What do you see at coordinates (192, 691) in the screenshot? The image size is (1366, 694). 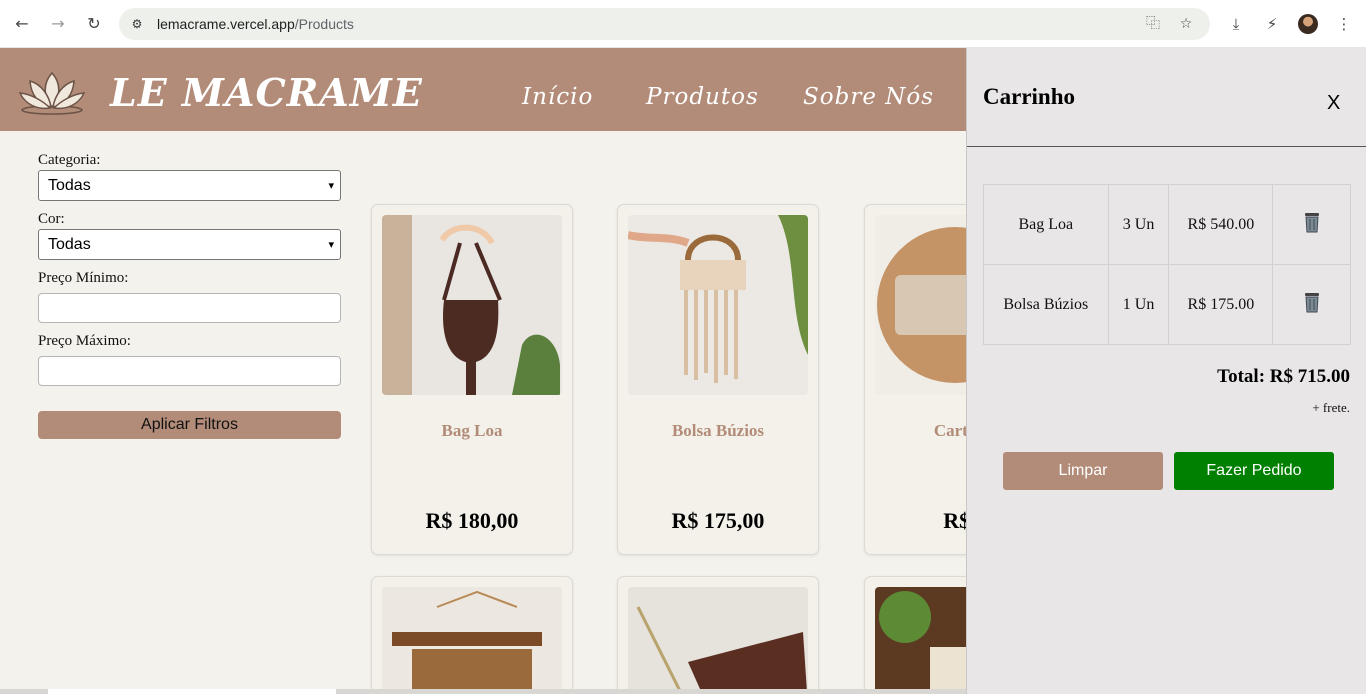 I see `scrollbar-thumb` at bounding box center [192, 691].